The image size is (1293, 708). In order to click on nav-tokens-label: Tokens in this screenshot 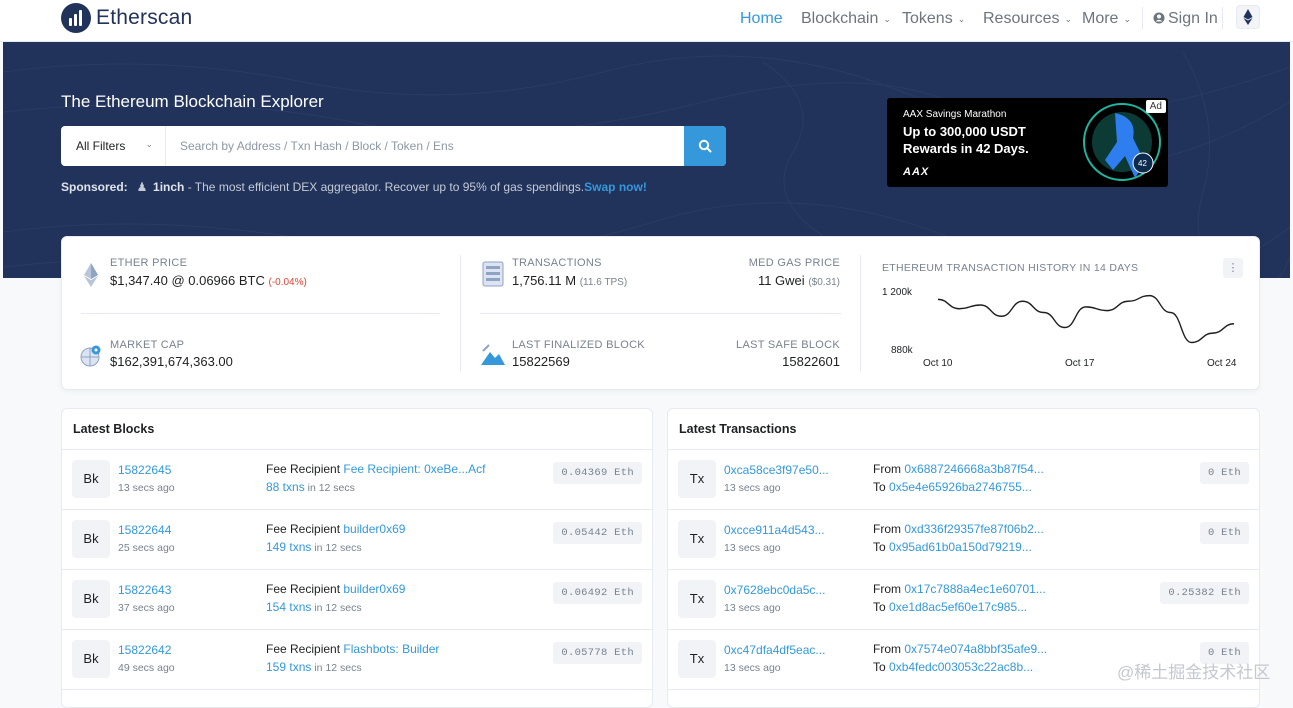, I will do `click(927, 18)`.